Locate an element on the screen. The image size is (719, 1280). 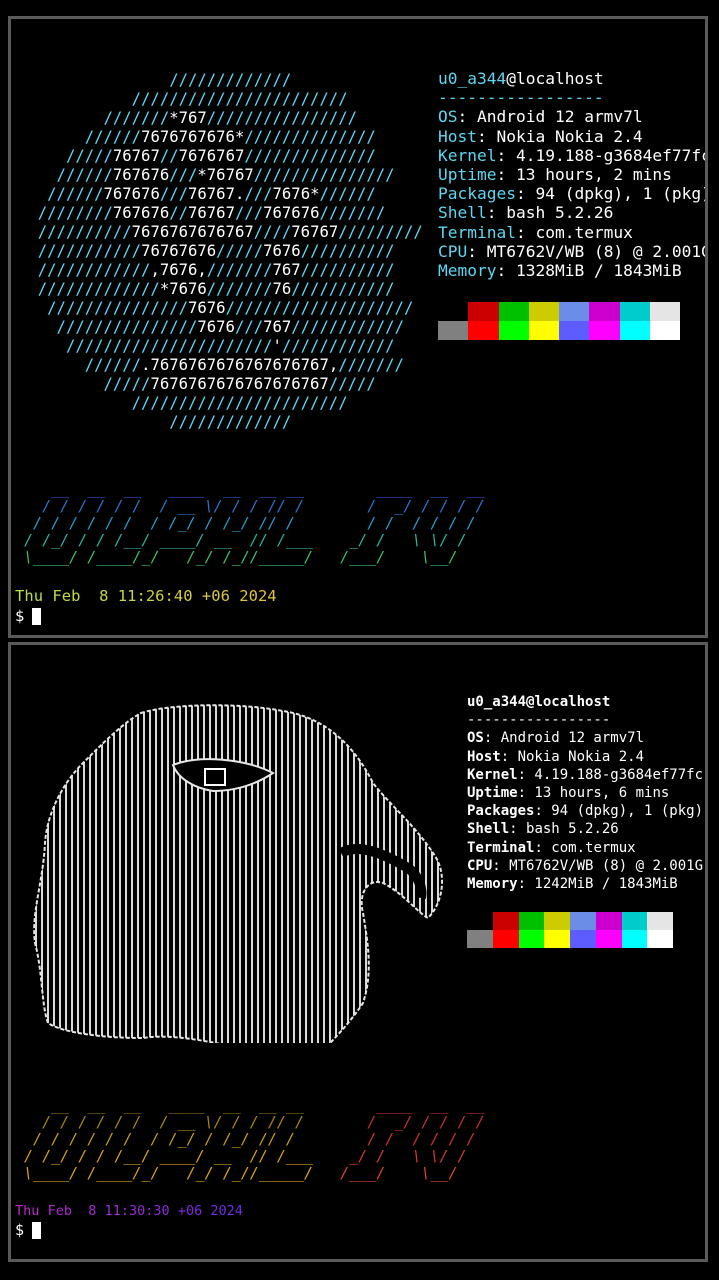
info-row-packages: Packages: 94 (dpkg), 1 (pkg) is located at coordinates (573, 194).